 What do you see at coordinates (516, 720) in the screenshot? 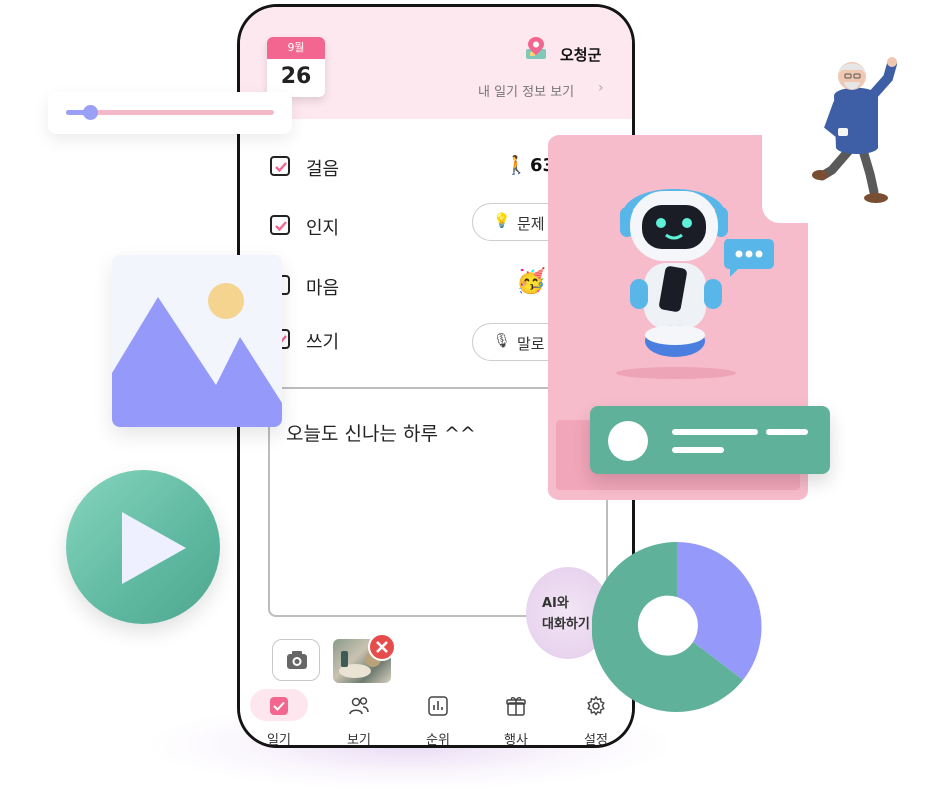
I see `nav-item-event: 행사` at bounding box center [516, 720].